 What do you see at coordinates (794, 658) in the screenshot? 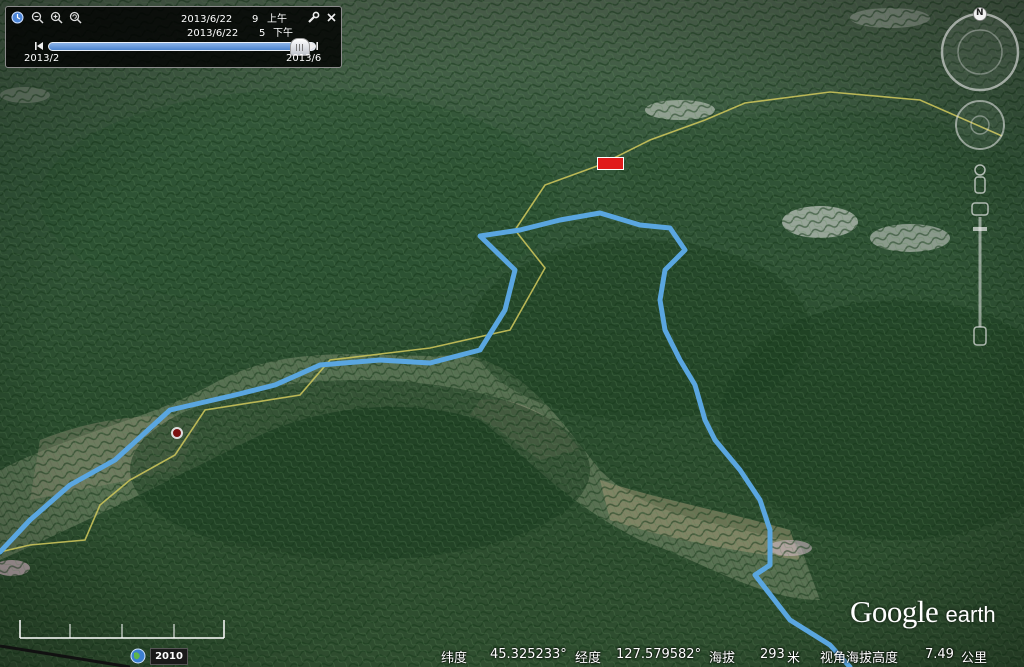
I see `elevation-unit: 米` at bounding box center [794, 658].